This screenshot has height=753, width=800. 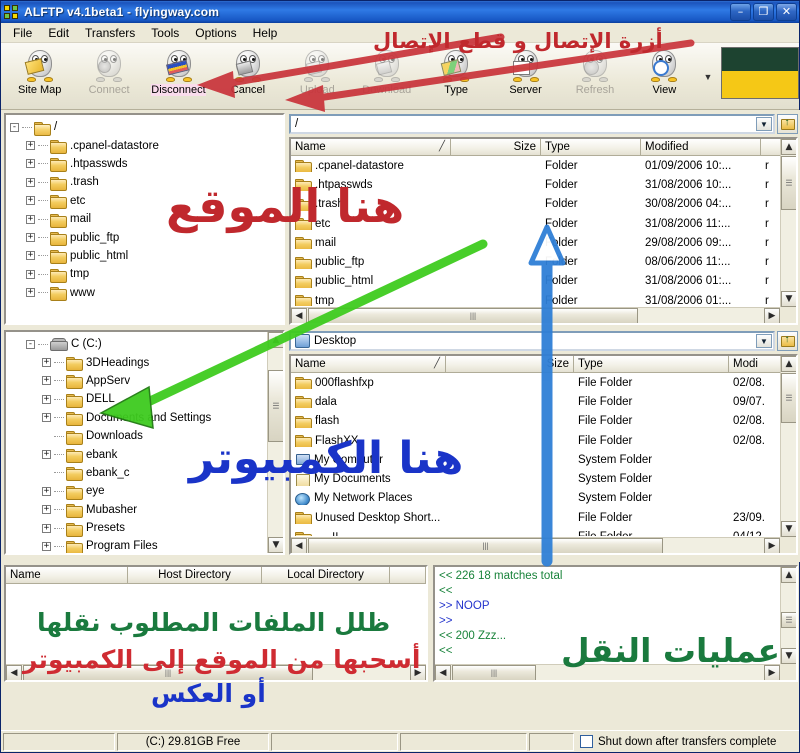 I want to click on table-row: My Network Places System Folder, so click(x=543, y=498).